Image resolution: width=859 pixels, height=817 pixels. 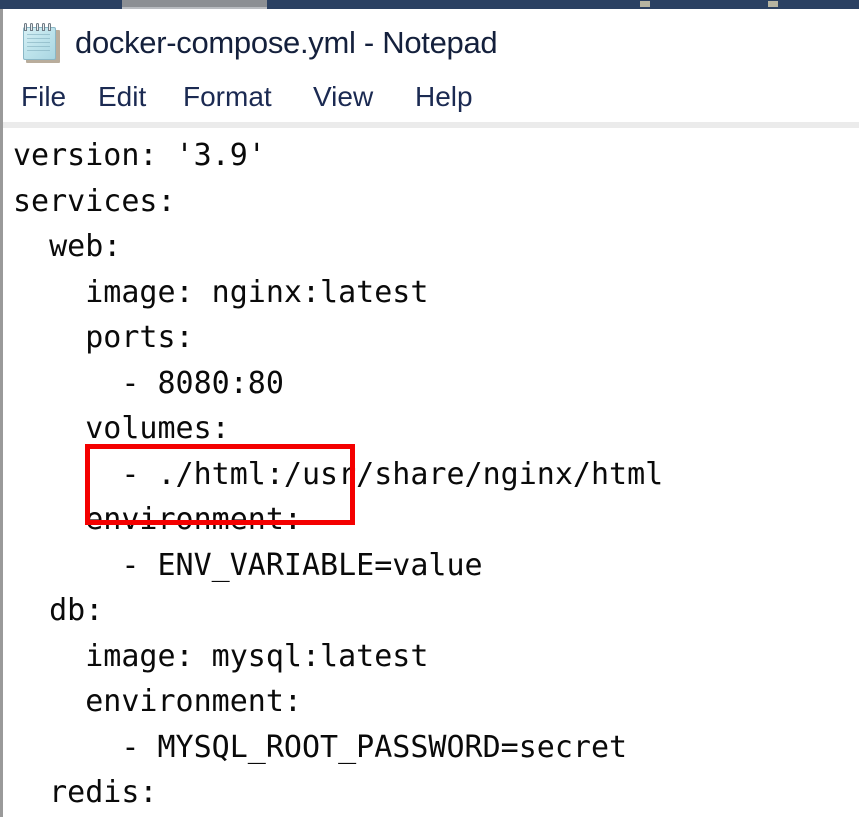 What do you see at coordinates (194, 4) in the screenshot?
I see `background-window-tab` at bounding box center [194, 4].